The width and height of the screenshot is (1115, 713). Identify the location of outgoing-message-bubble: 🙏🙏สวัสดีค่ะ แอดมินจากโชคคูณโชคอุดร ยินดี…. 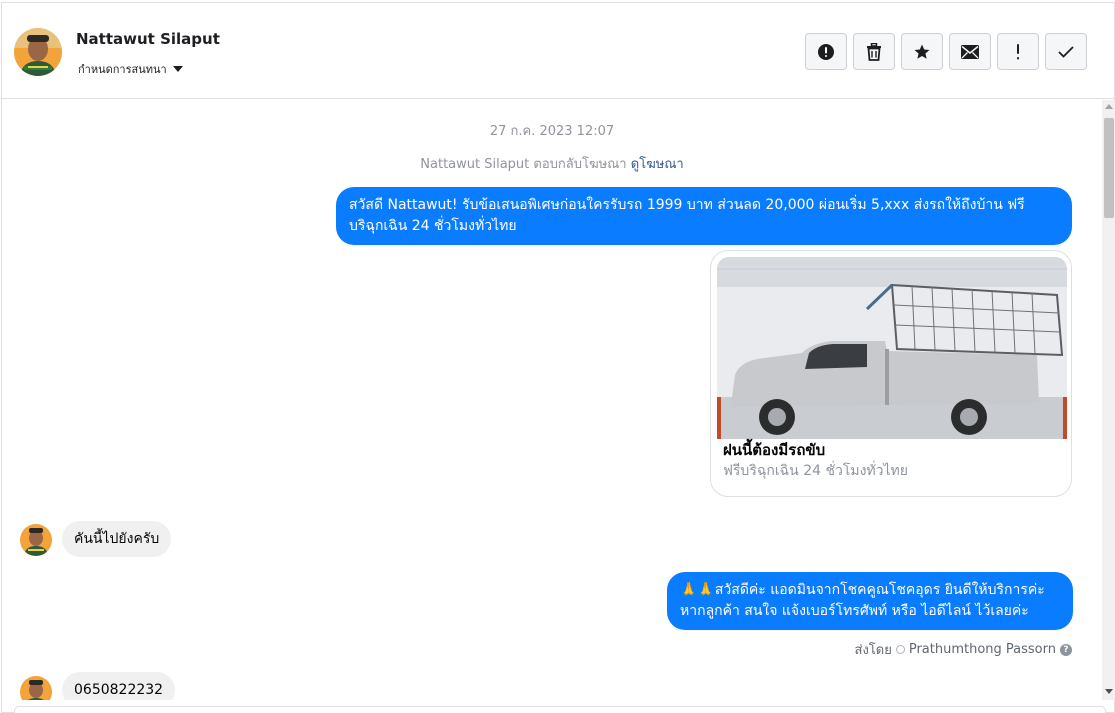
(870, 601).